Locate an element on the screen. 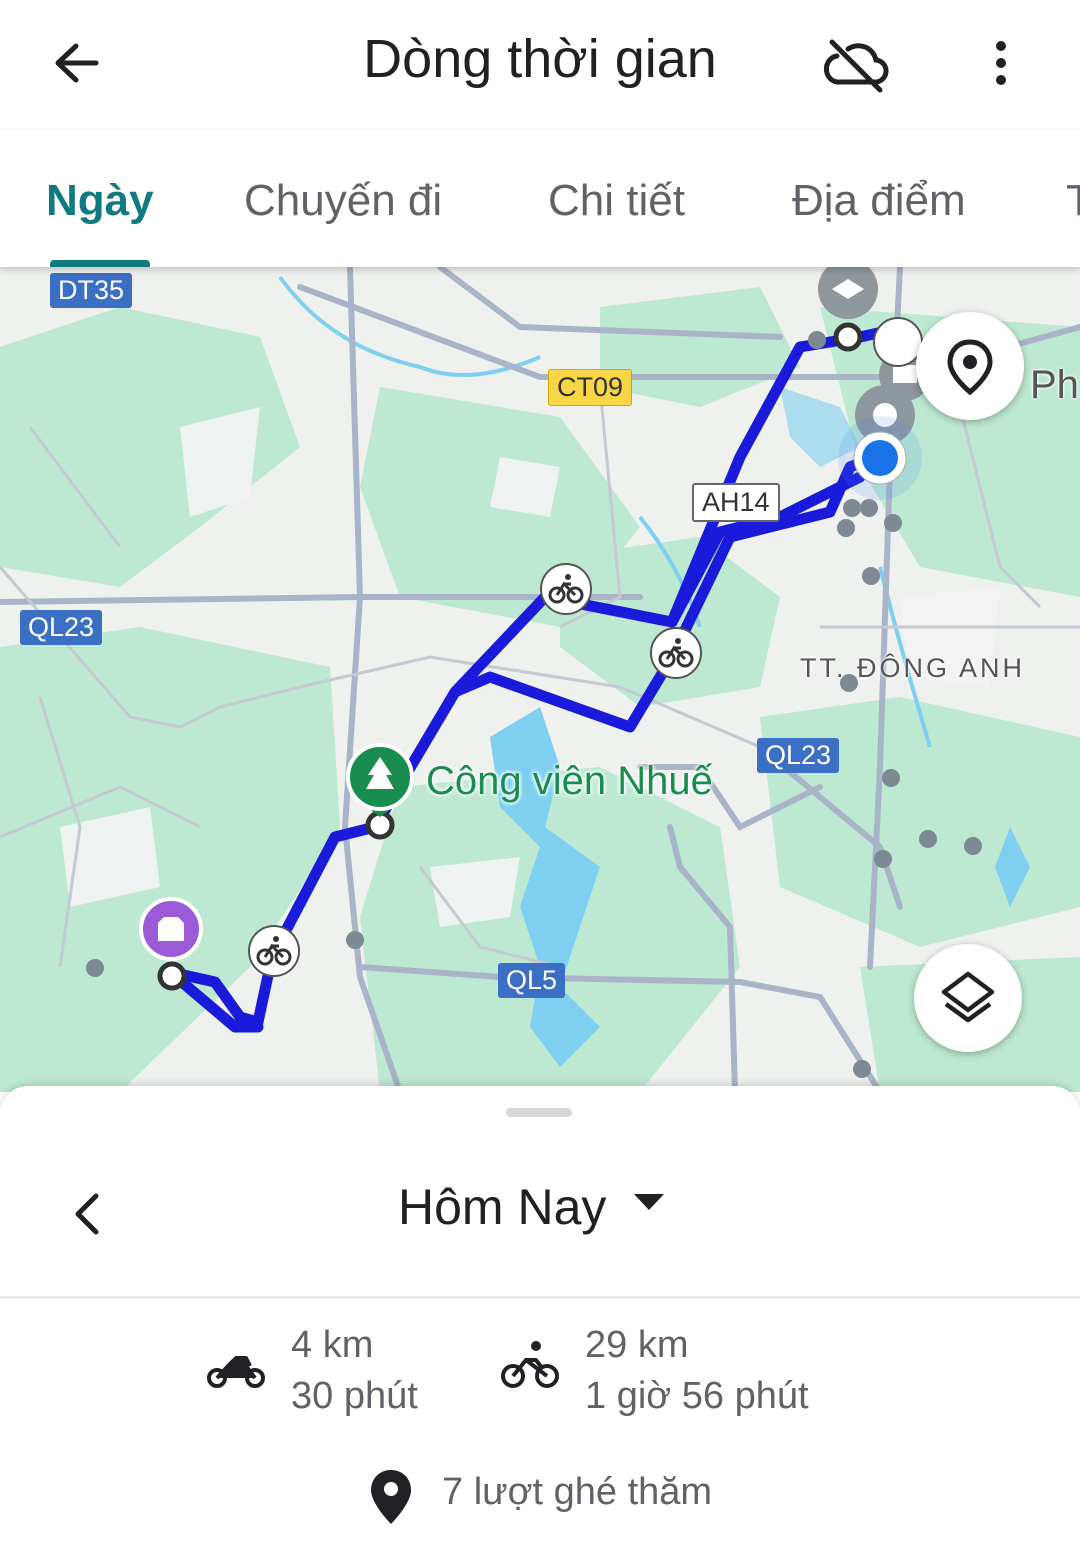 This screenshot has height=1556, width=1080. date-selector-label: Hôm Nay is located at coordinates (502, 1207).